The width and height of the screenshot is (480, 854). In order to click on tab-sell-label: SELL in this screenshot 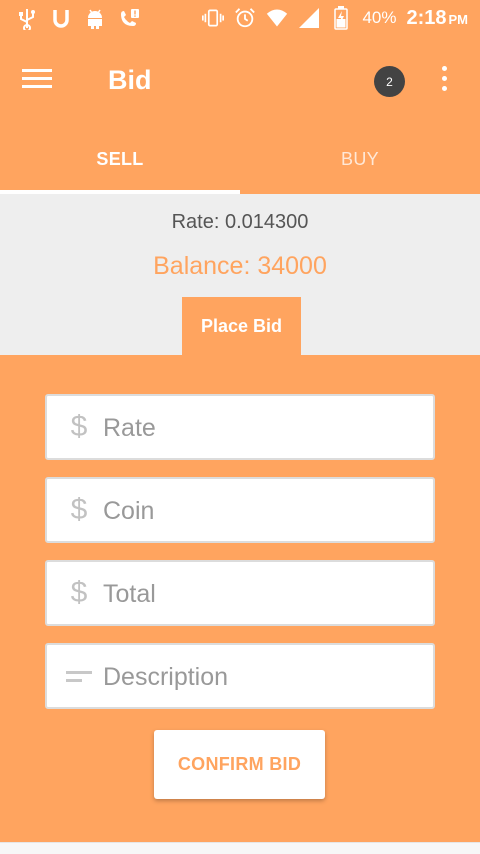, I will do `click(120, 158)`.